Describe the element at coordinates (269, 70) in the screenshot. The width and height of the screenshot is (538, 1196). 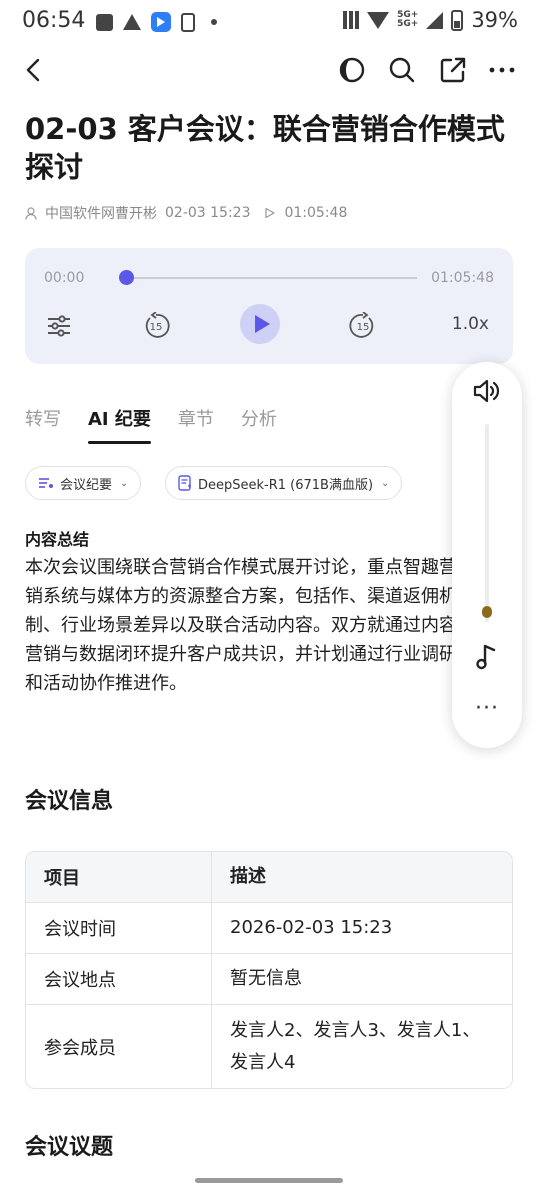
I see `top-nav` at that location.